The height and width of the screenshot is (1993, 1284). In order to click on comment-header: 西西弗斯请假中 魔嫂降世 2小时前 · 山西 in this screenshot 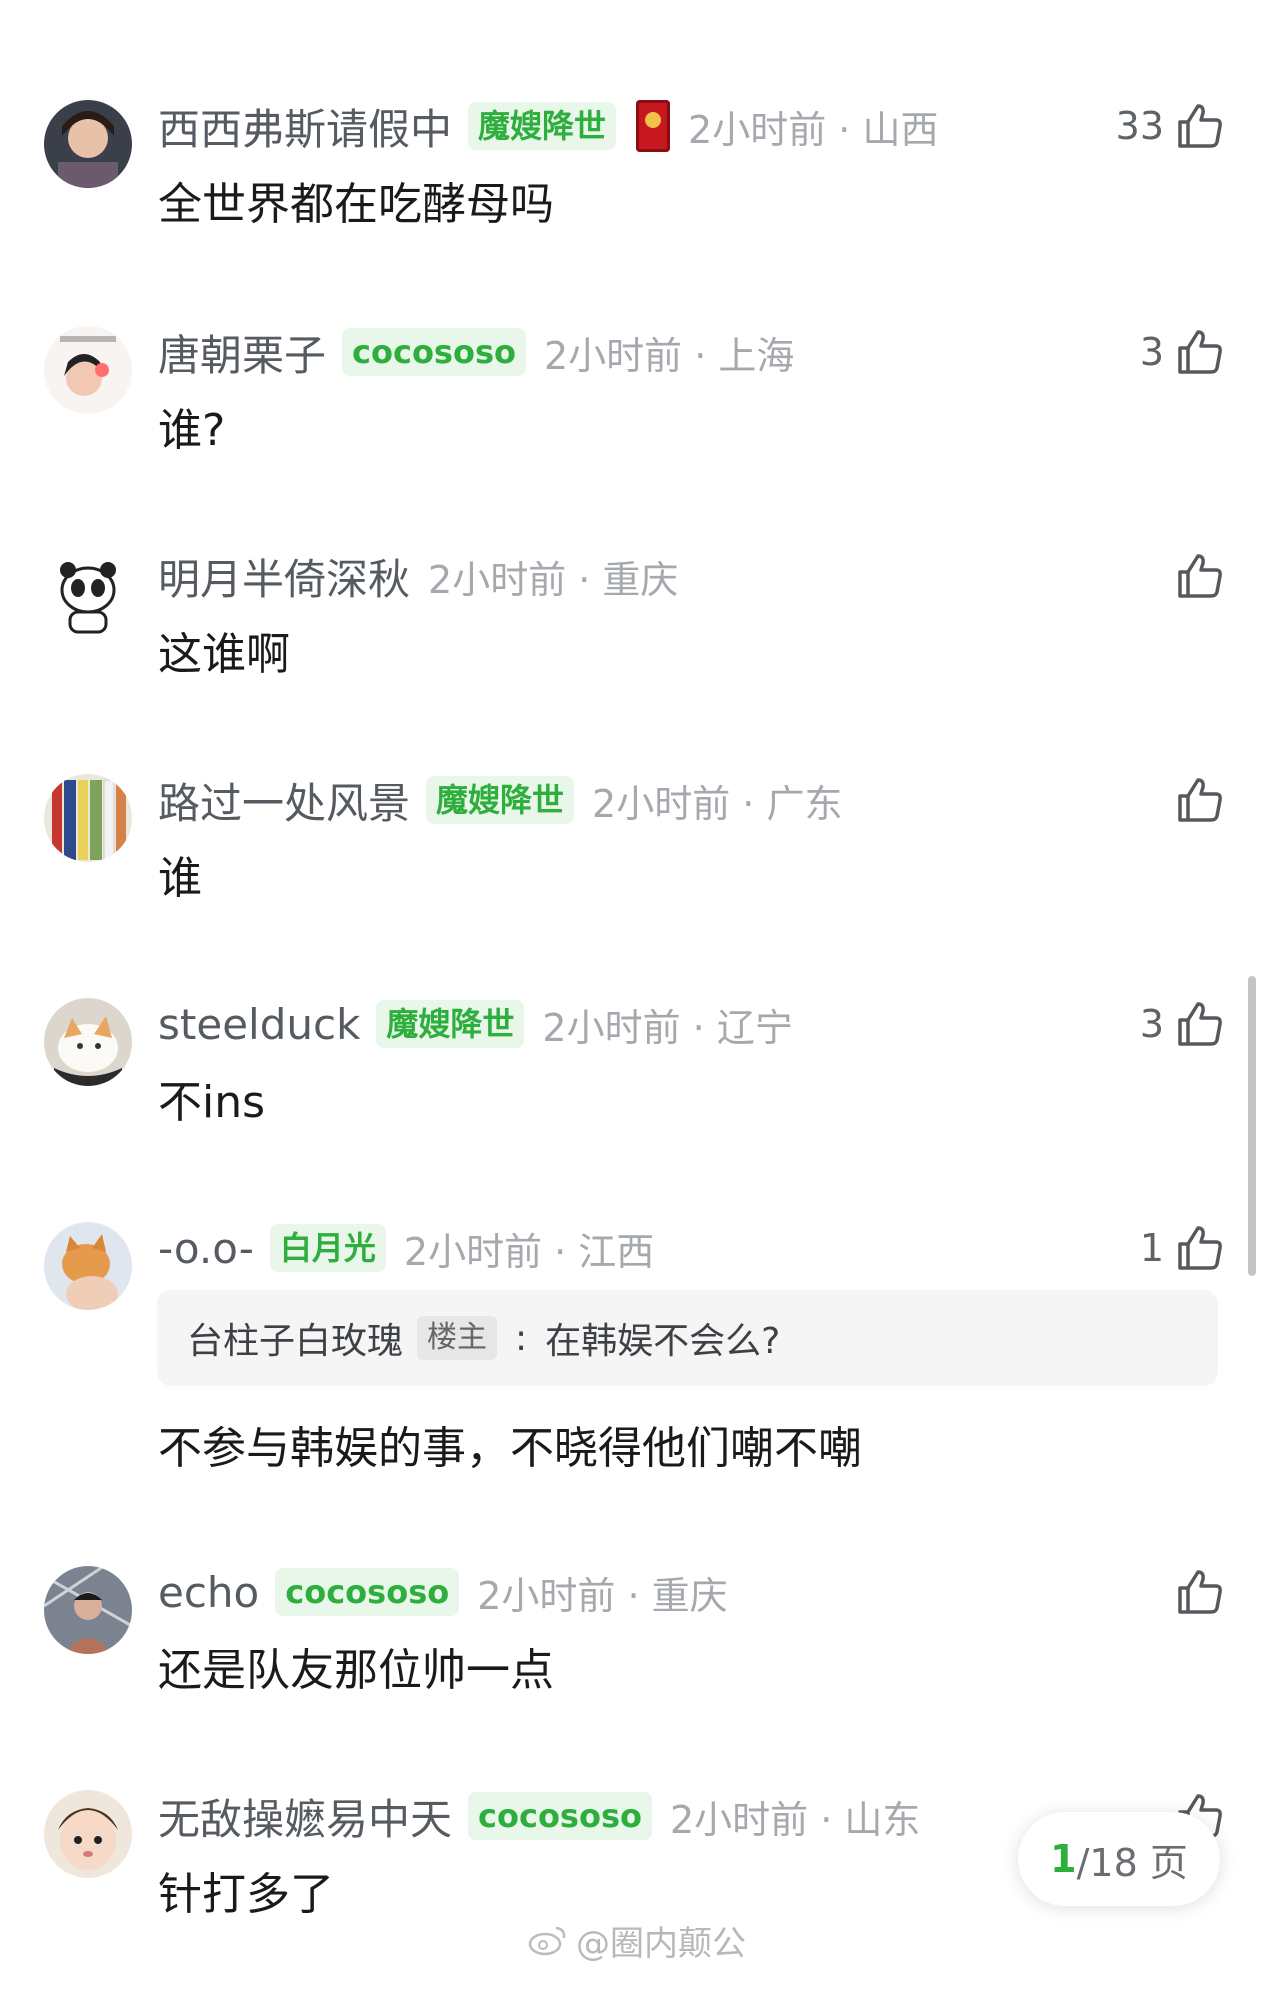, I will do `click(548, 127)`.